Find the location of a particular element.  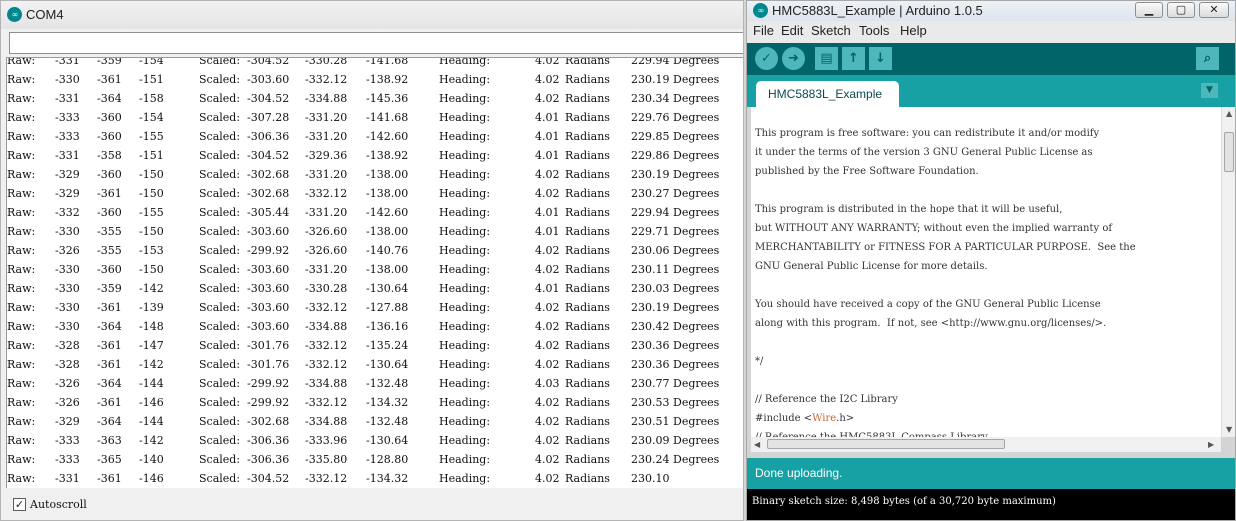

tab-hmc5883l-example: HMC5883L_Example is located at coordinates (827, 94).